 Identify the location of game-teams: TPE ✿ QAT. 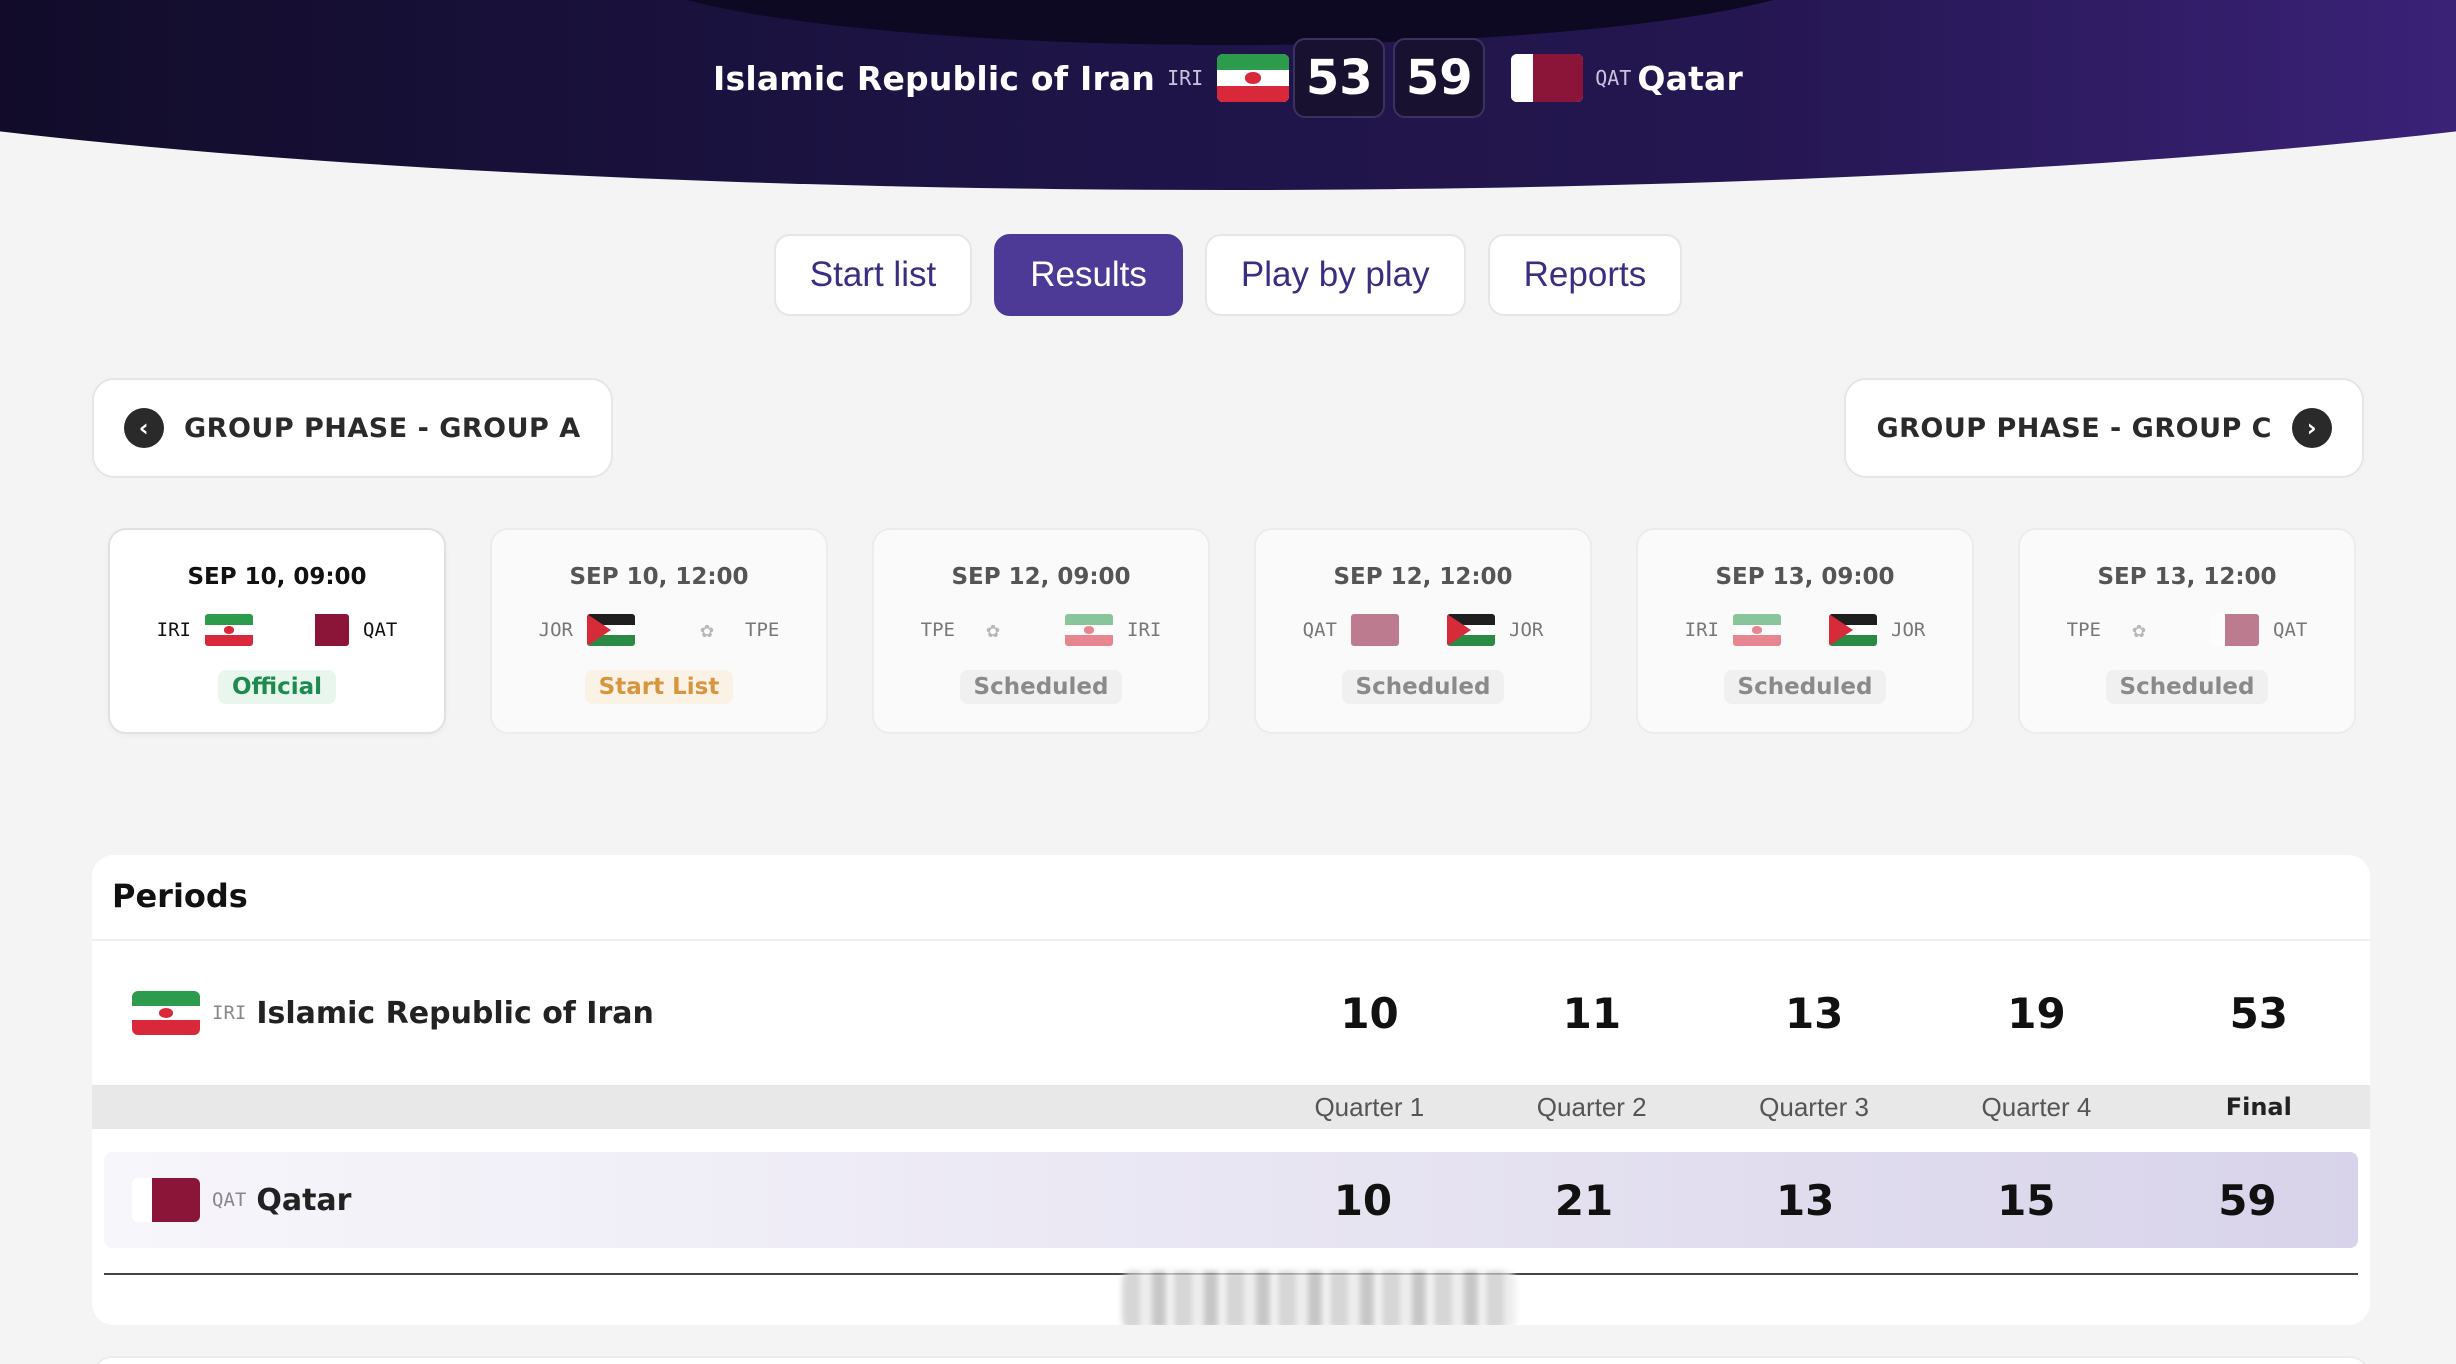
(2187, 630).